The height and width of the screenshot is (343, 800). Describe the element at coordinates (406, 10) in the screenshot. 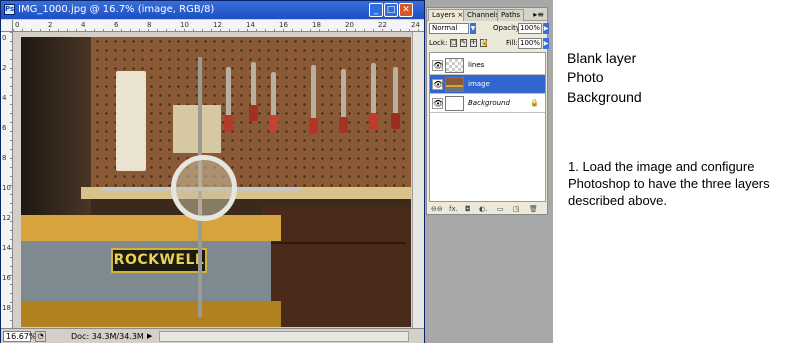

I see `close-button: ✕` at that location.